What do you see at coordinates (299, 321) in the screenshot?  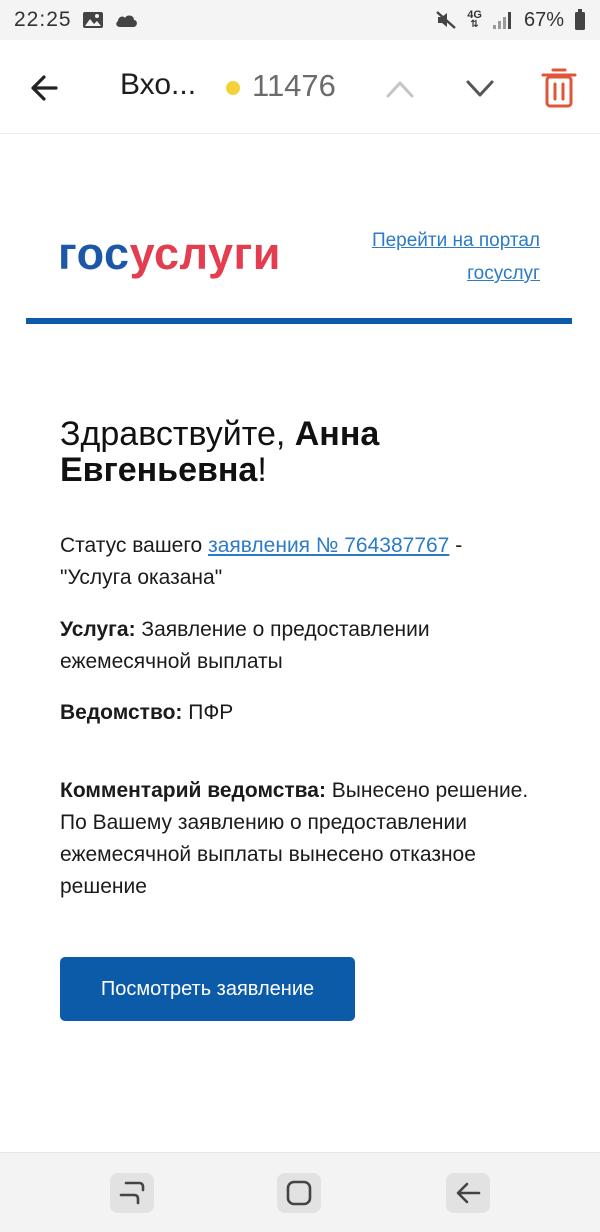 I see `header-divider` at bounding box center [299, 321].